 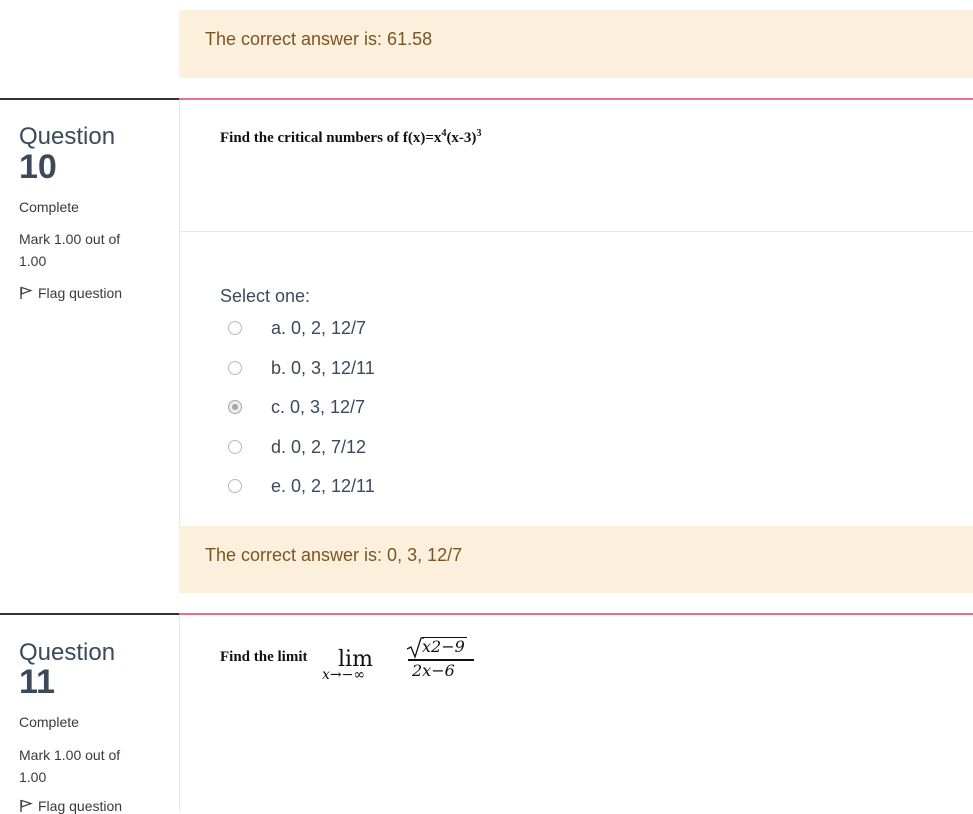 I want to click on q11-column-separator, so click(x=179, y=713).